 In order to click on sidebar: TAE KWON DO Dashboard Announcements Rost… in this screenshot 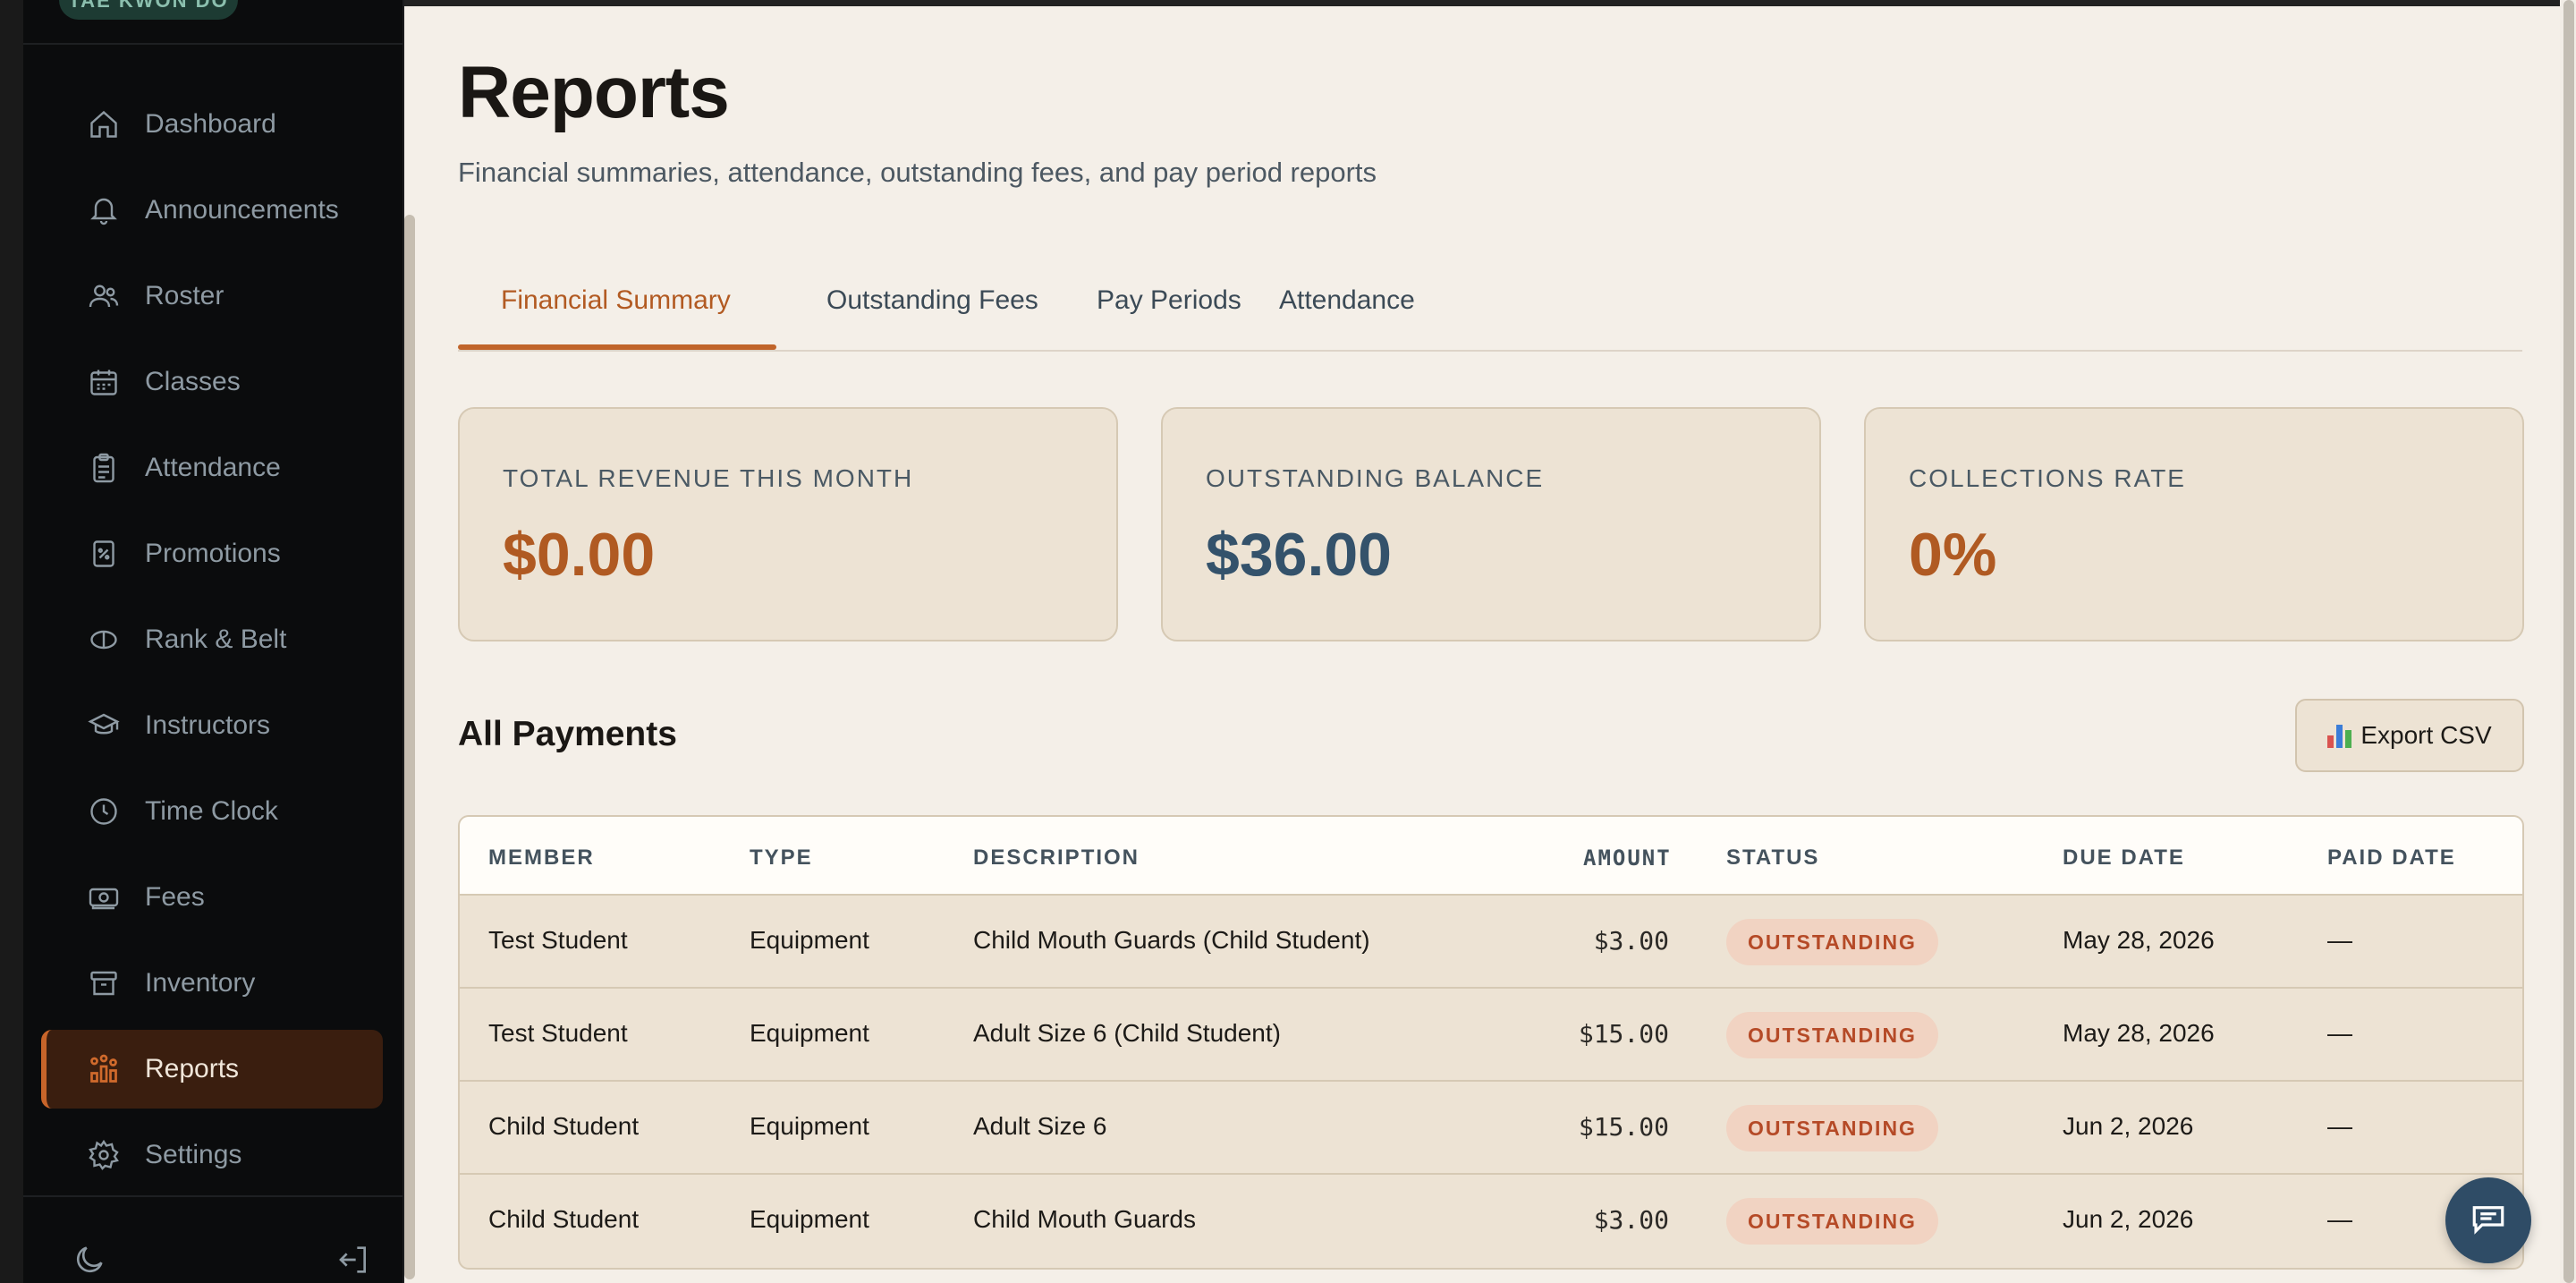, I will do `click(213, 641)`.